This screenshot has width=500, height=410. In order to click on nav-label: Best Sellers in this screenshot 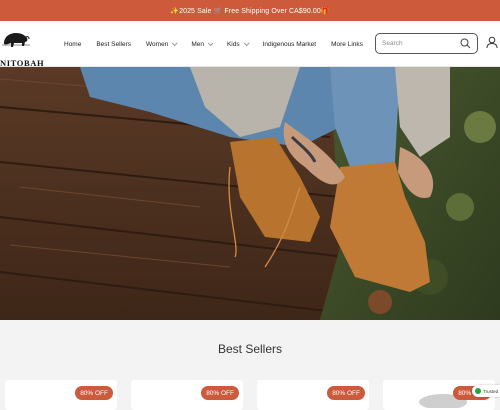, I will do `click(114, 44)`.